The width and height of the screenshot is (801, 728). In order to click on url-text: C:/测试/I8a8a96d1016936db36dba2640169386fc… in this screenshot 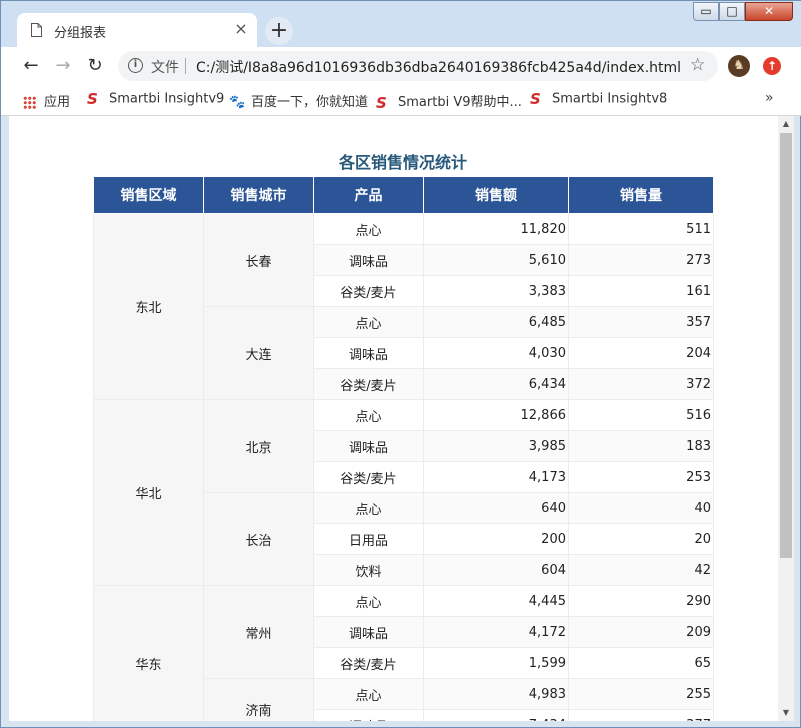, I will do `click(438, 67)`.